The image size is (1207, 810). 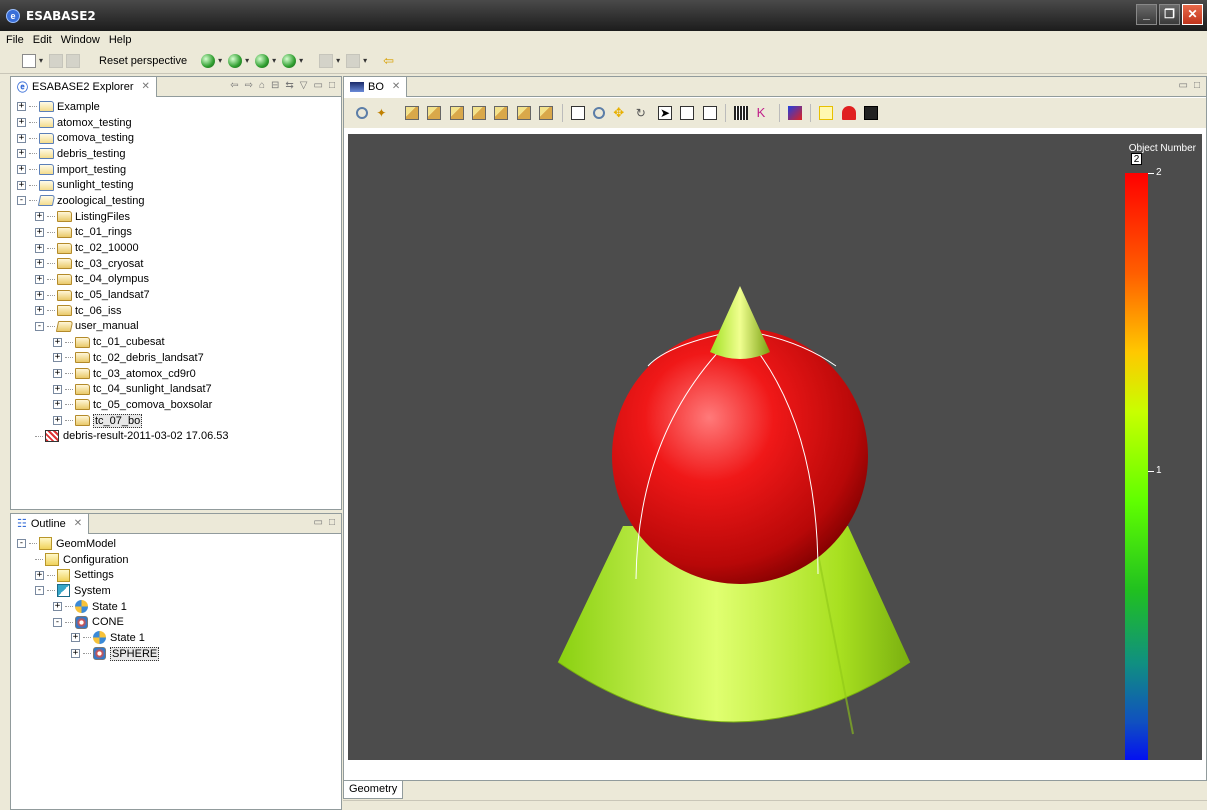 I want to click on view-right-icon, so click(x=478, y=113).